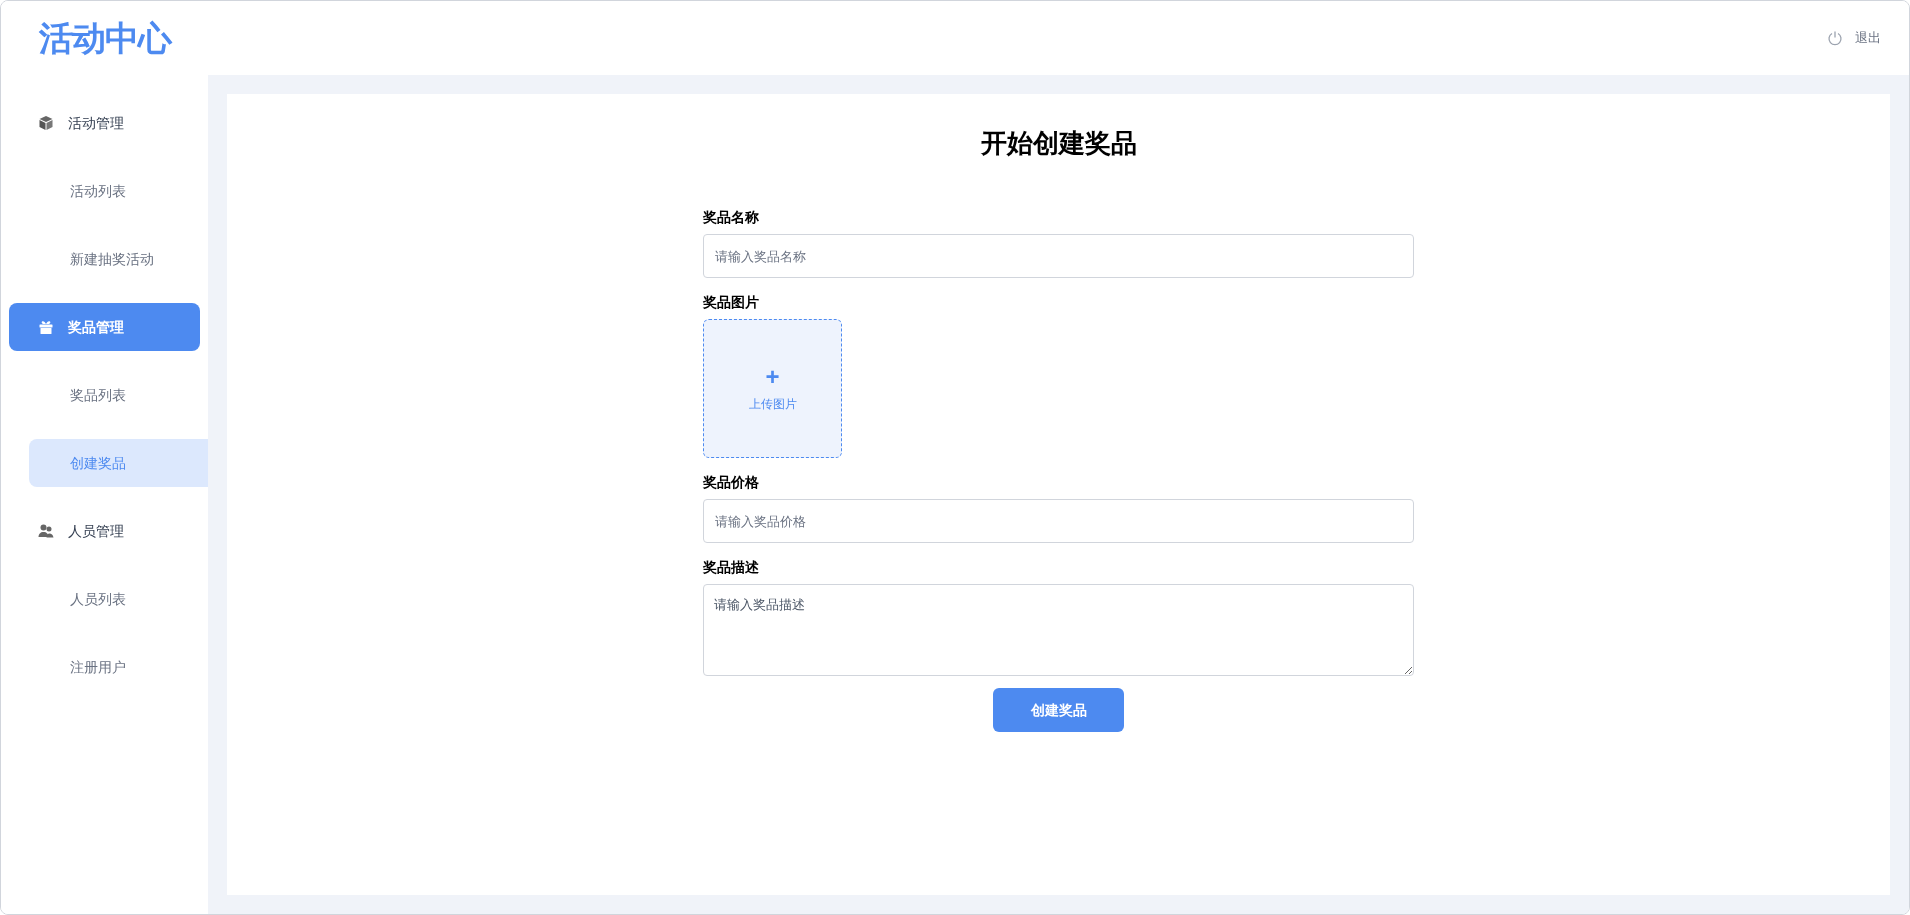 Image resolution: width=1910 pixels, height=915 pixels. Describe the element at coordinates (104, 123) in the screenshot. I see `menu-group: 活动管理` at that location.